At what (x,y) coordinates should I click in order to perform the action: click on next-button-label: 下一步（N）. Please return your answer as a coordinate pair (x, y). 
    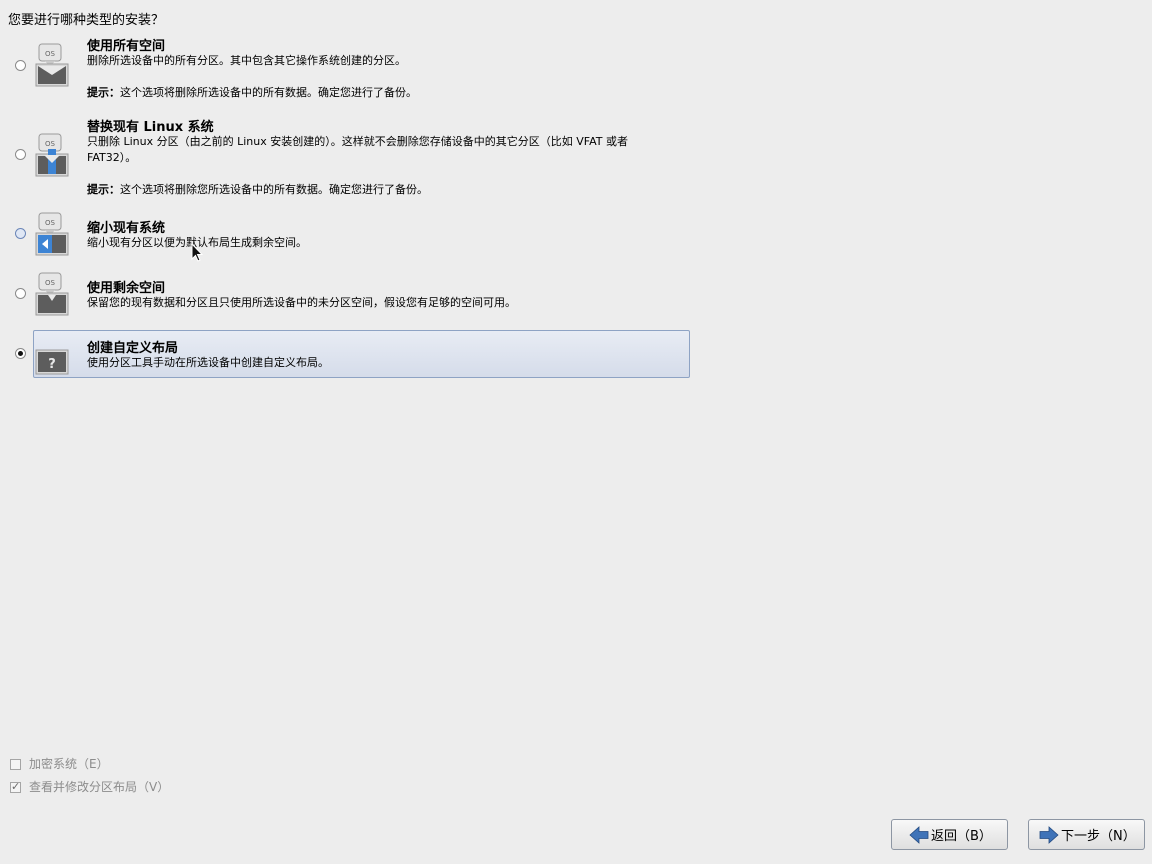
    Looking at the image, I should click on (1098, 836).